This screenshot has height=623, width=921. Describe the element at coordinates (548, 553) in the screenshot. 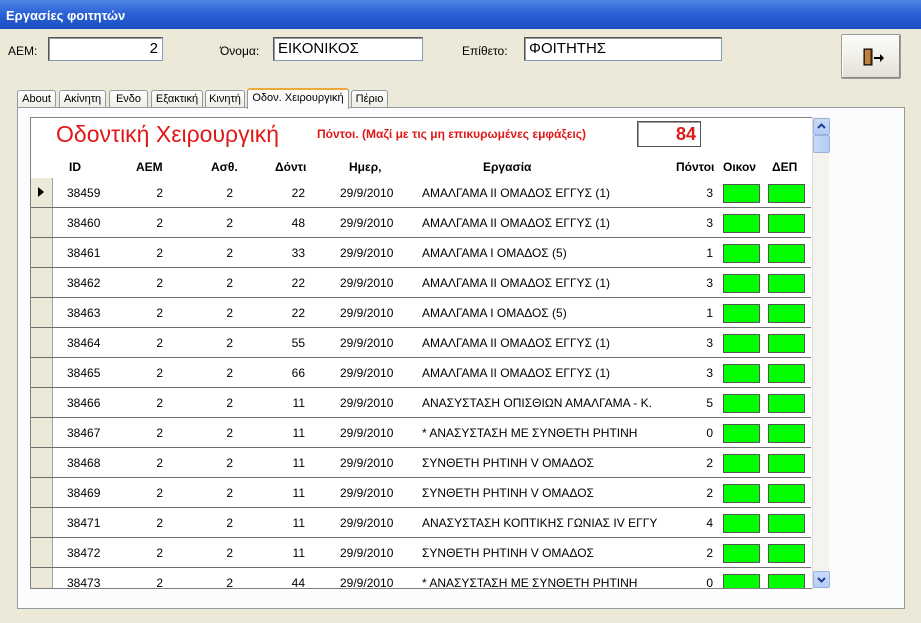

I see `cell-task: ΣΥΝΘΕΤΗ ΡΗΤΙΝΗ V ΟΜΑΔΟΣ` at that location.